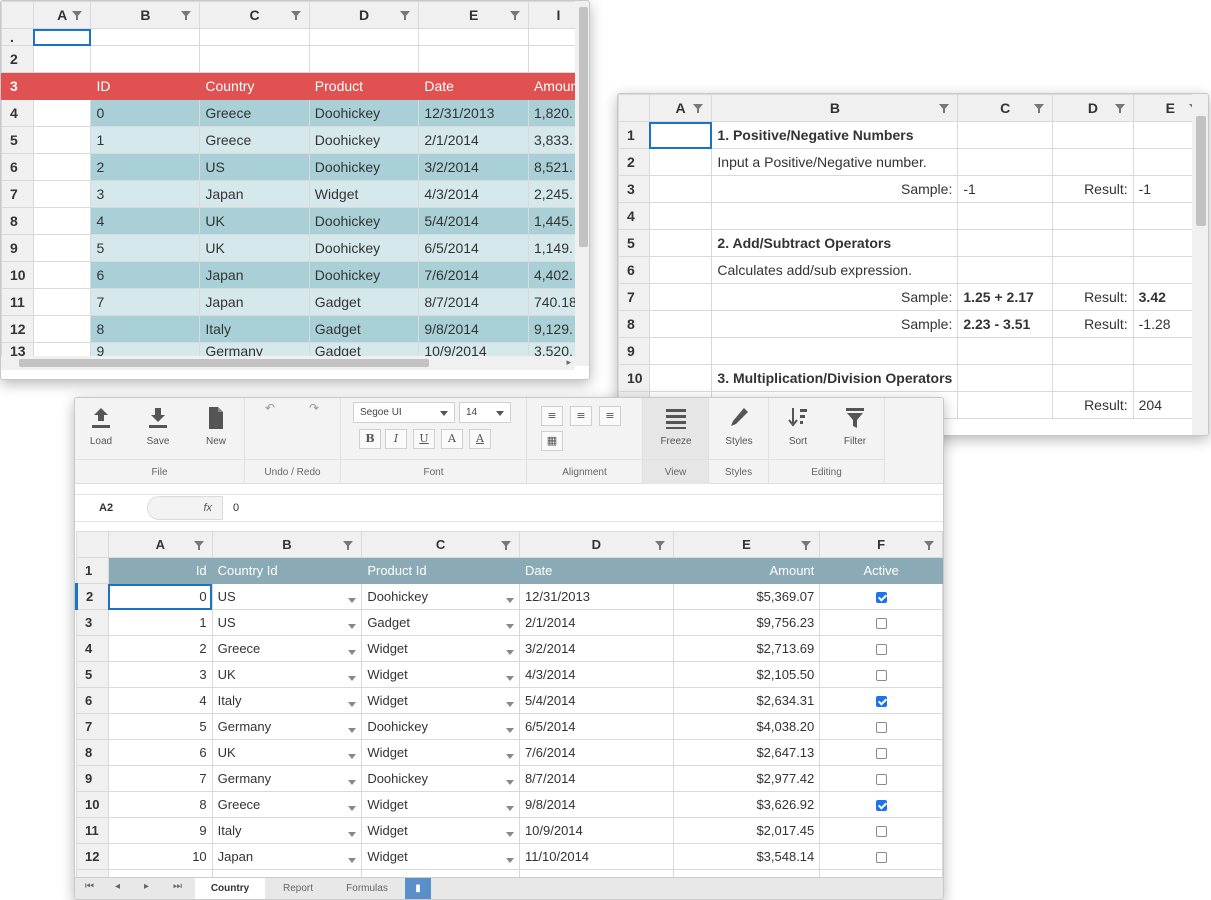 This screenshot has height=900, width=1211. Describe the element at coordinates (835, 243) in the screenshot. I see `cell: 2. Add/Subtract Operators` at that location.